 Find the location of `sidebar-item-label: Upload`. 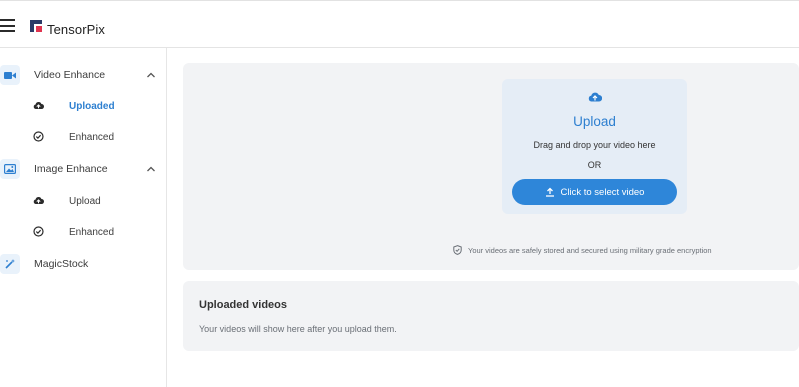

sidebar-item-label: Upload is located at coordinates (85, 201).